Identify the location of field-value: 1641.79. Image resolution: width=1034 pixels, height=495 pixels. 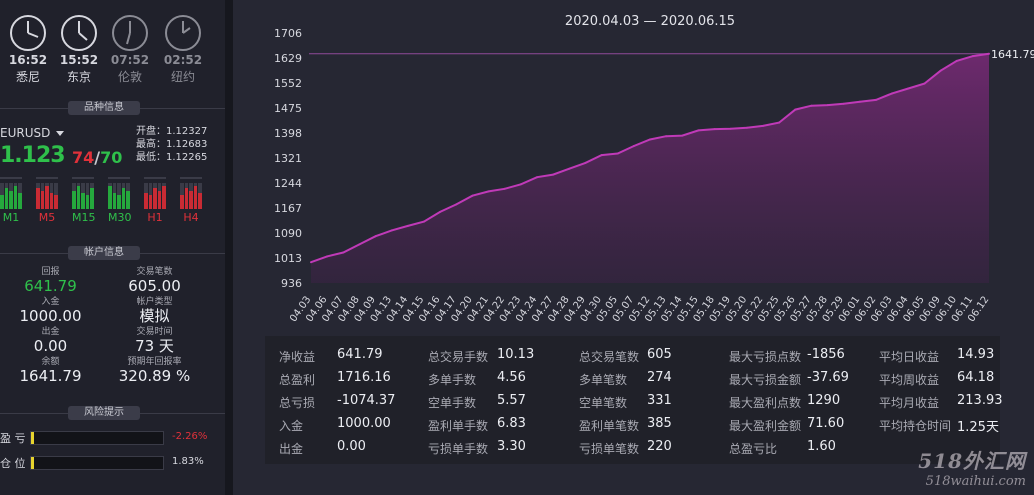
(50, 376).